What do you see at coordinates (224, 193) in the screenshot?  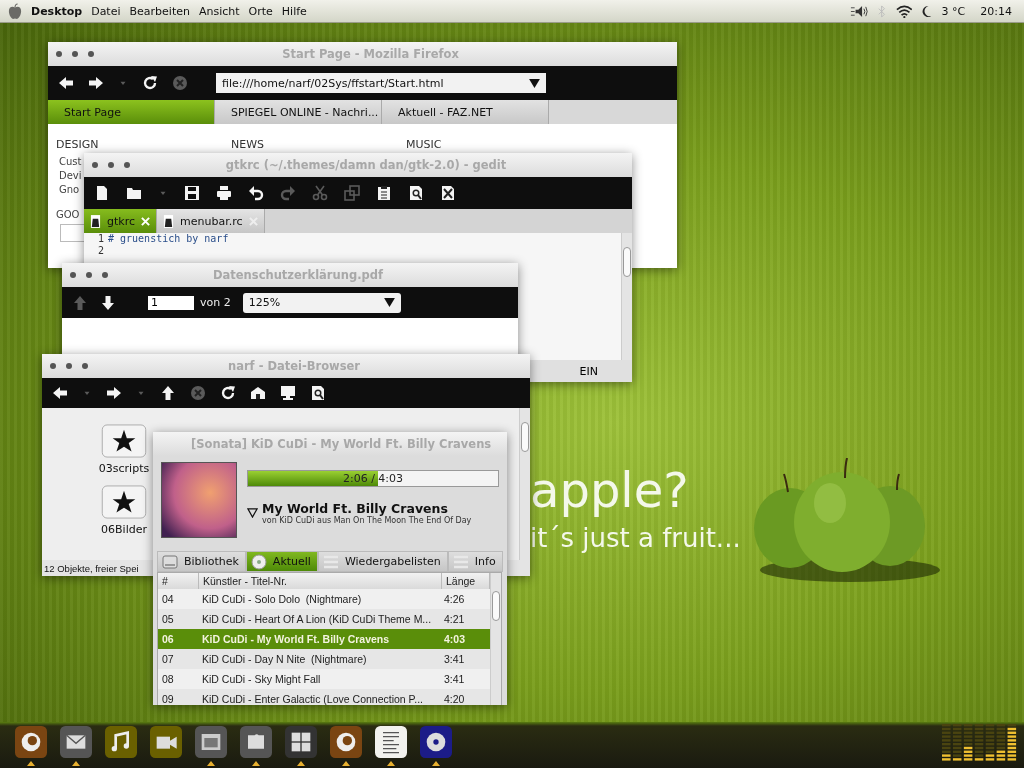 I see `printer-icon` at bounding box center [224, 193].